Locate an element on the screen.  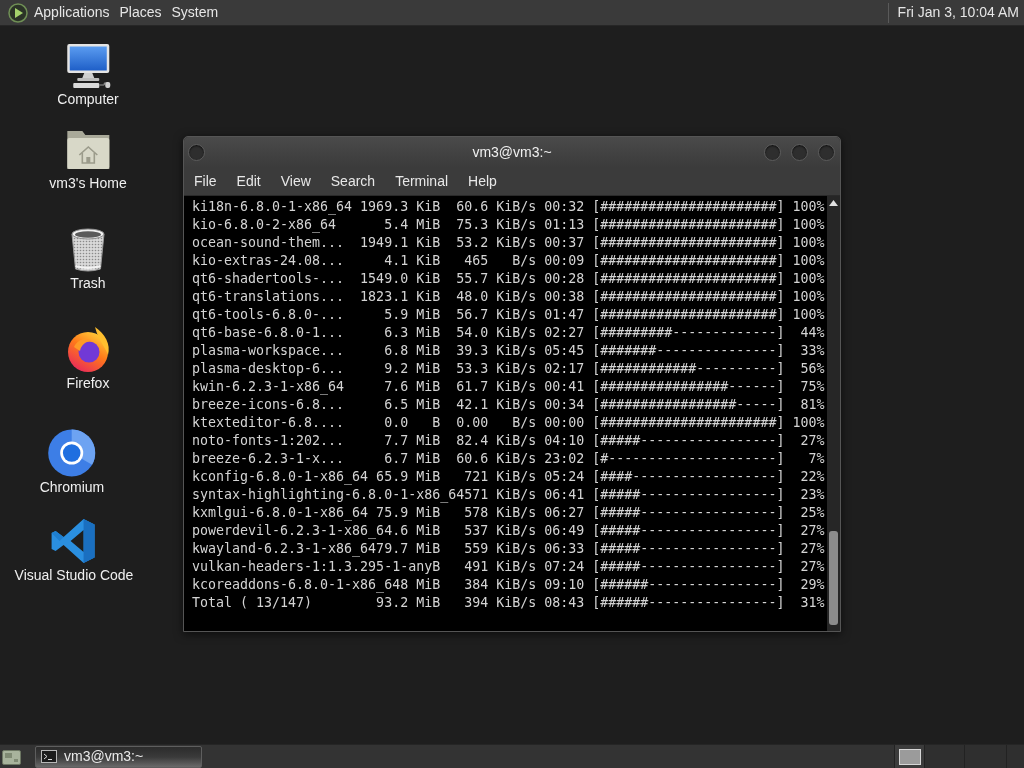
terminal-line: kxmlgui-6.8.0-1-x86_64 75.9 MiB 578 KiB/s 06:27 [#####-----------------] 25% is located at coordinates (508, 513).